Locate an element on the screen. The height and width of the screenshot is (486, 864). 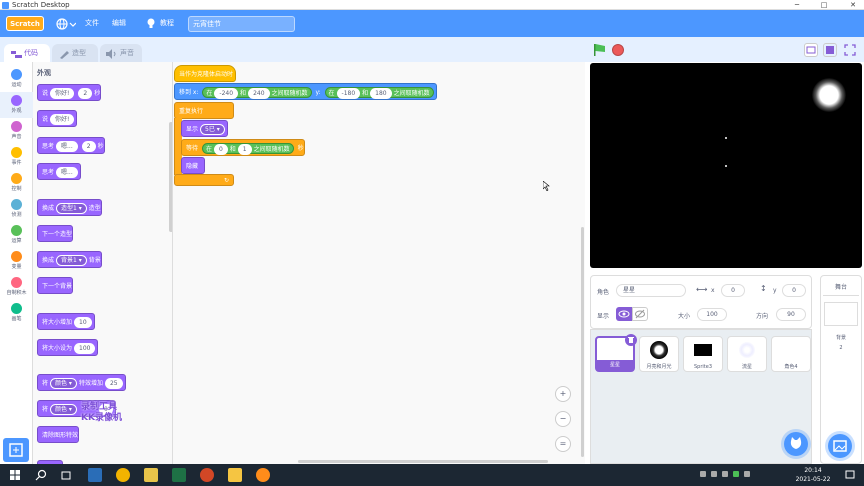
x-input: 0 is located at coordinates (733, 290).